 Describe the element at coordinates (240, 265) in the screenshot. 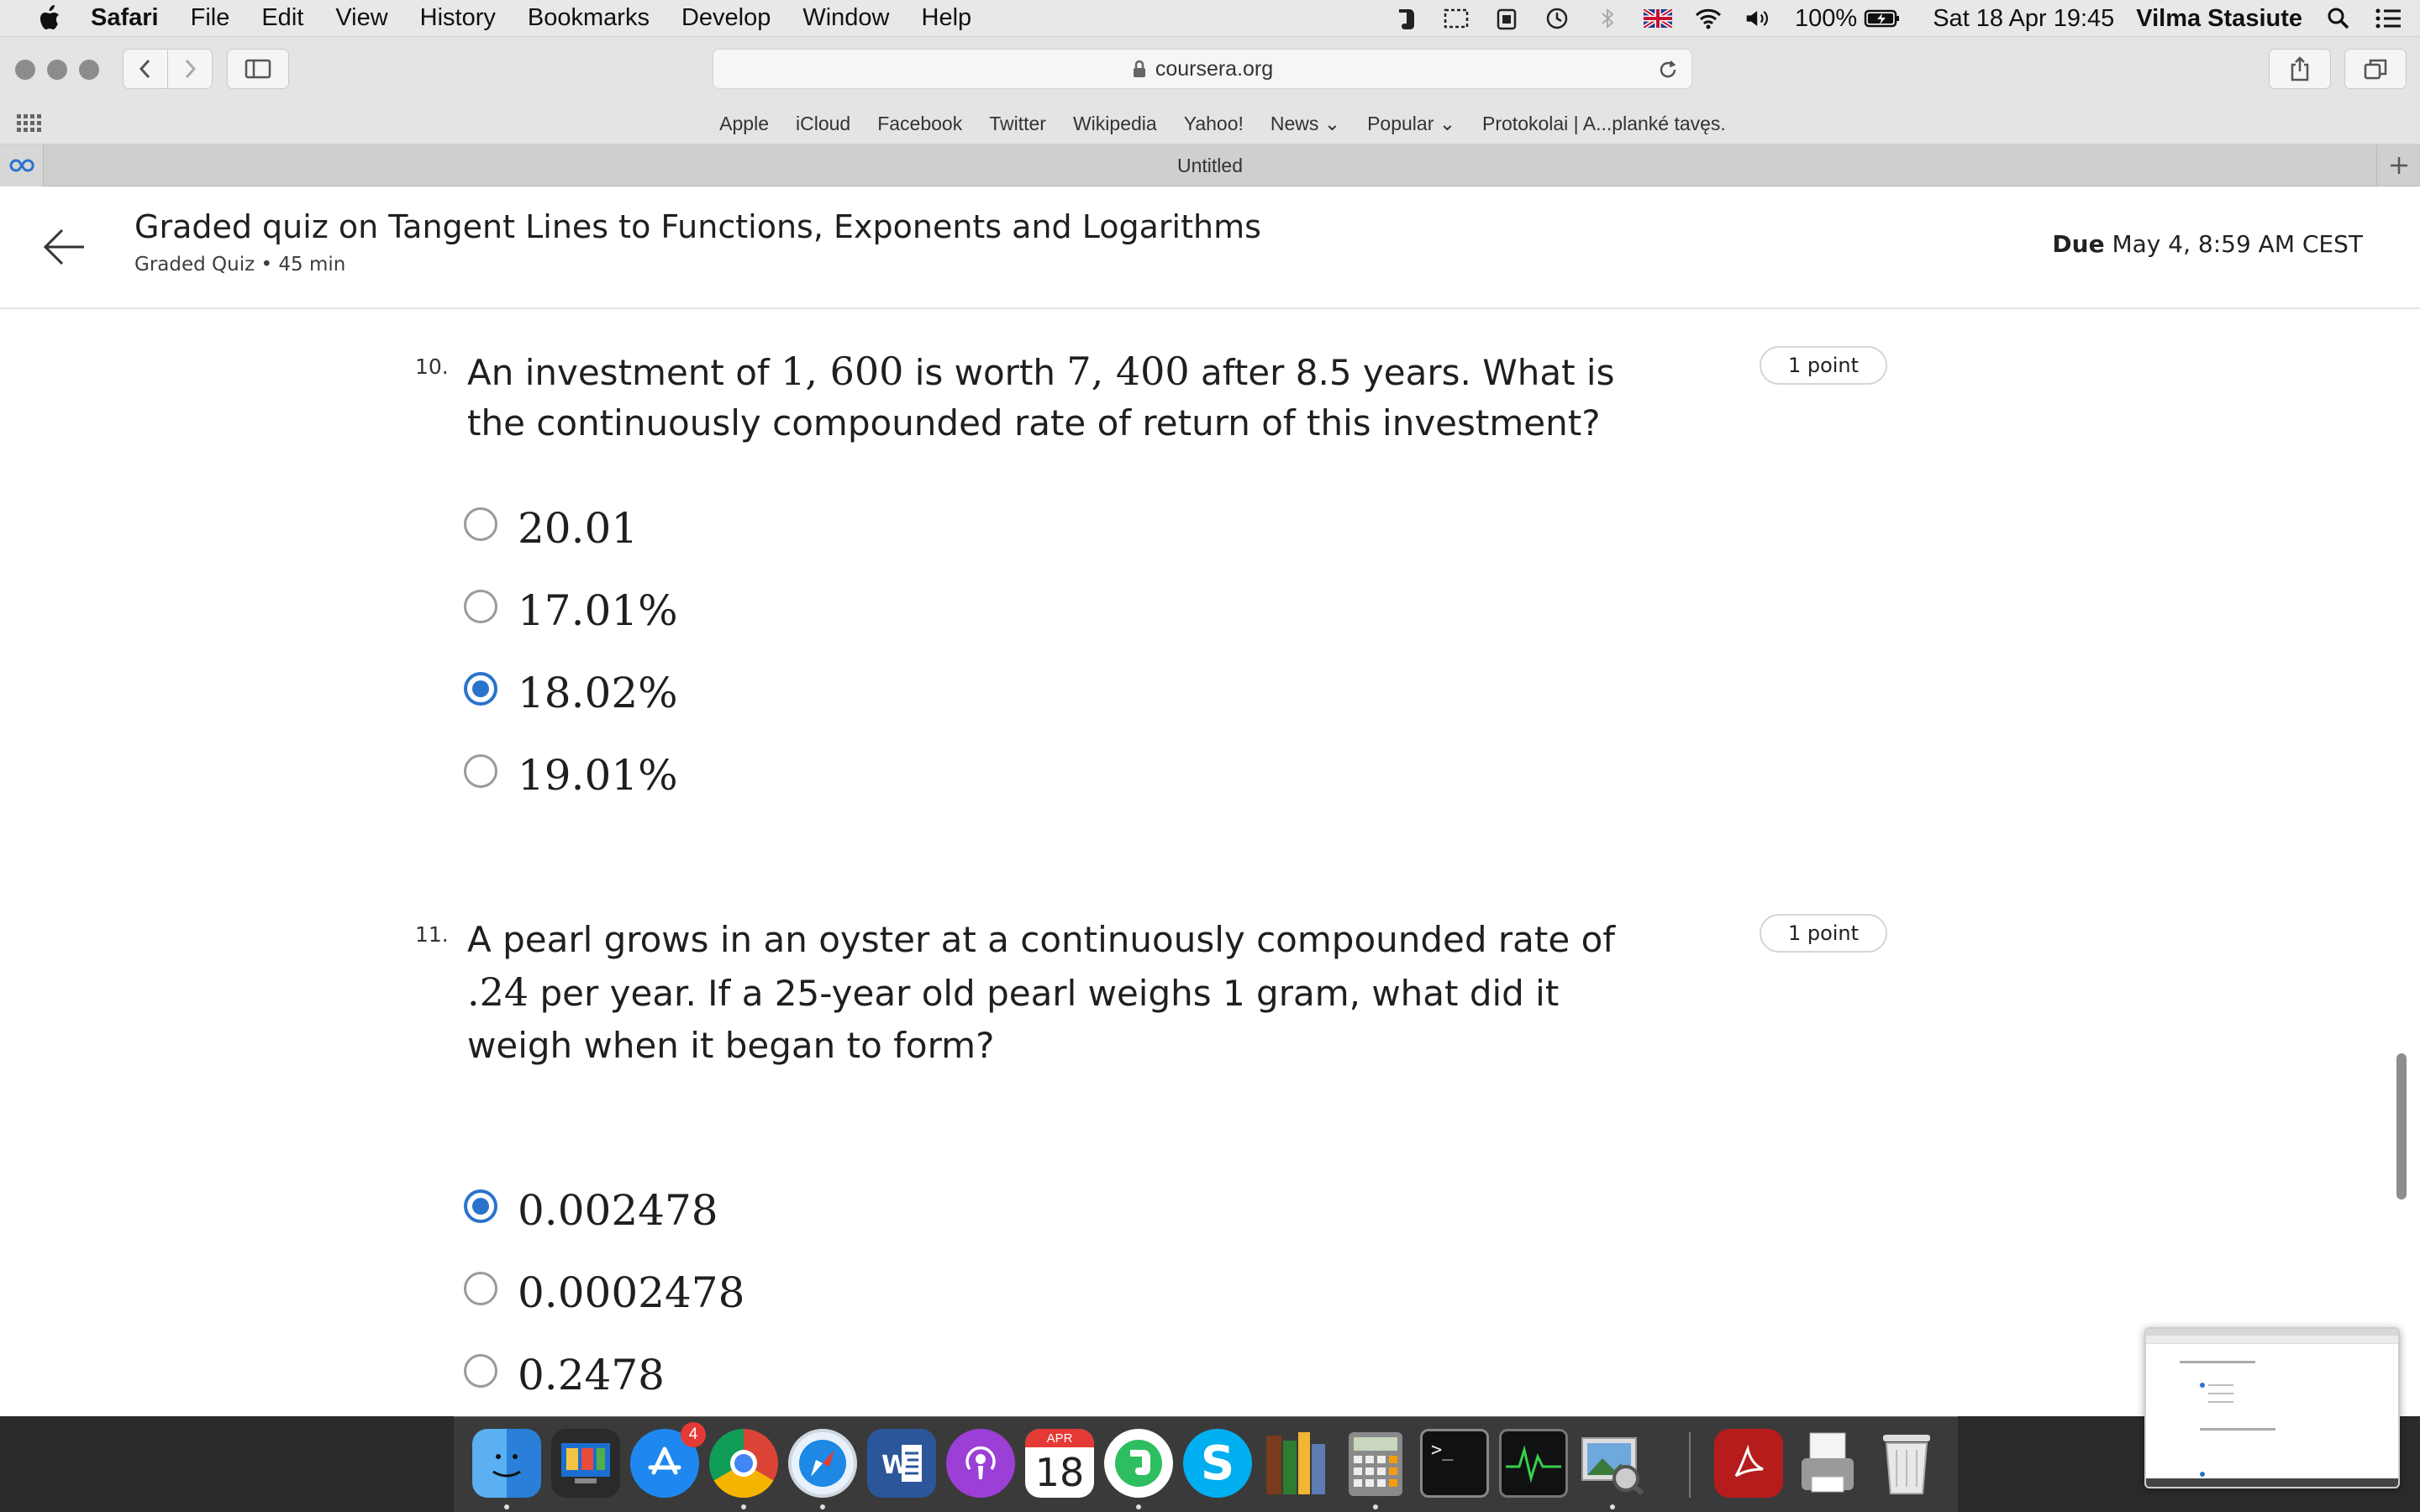

I see `quiz-subtitle: Graded Quiz • 45 min` at that location.